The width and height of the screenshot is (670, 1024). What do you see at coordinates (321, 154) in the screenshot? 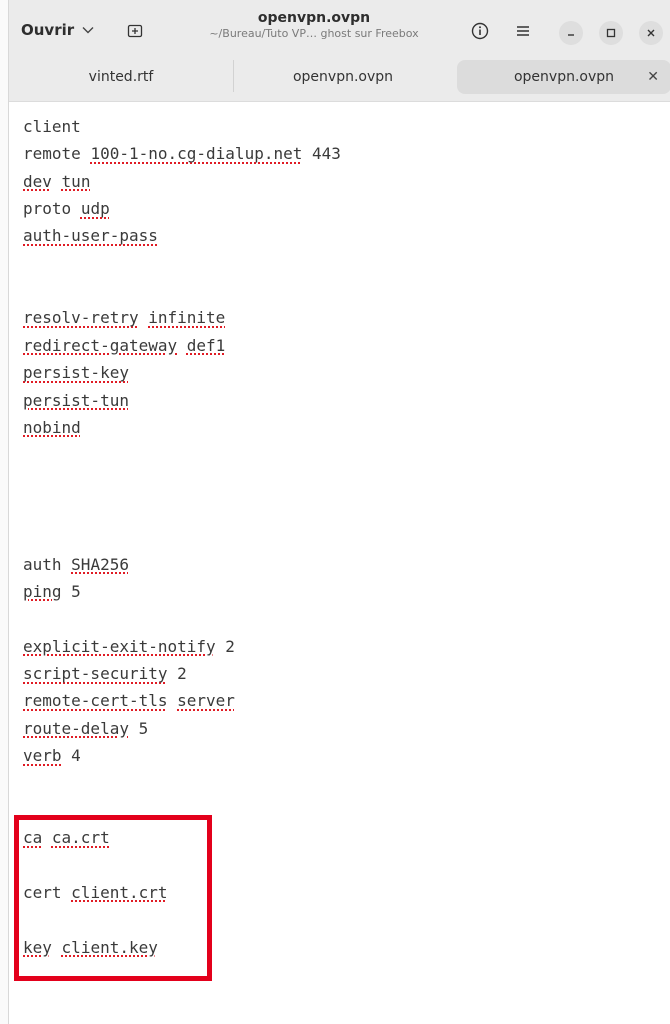
I see `text-segment: 443` at bounding box center [321, 154].